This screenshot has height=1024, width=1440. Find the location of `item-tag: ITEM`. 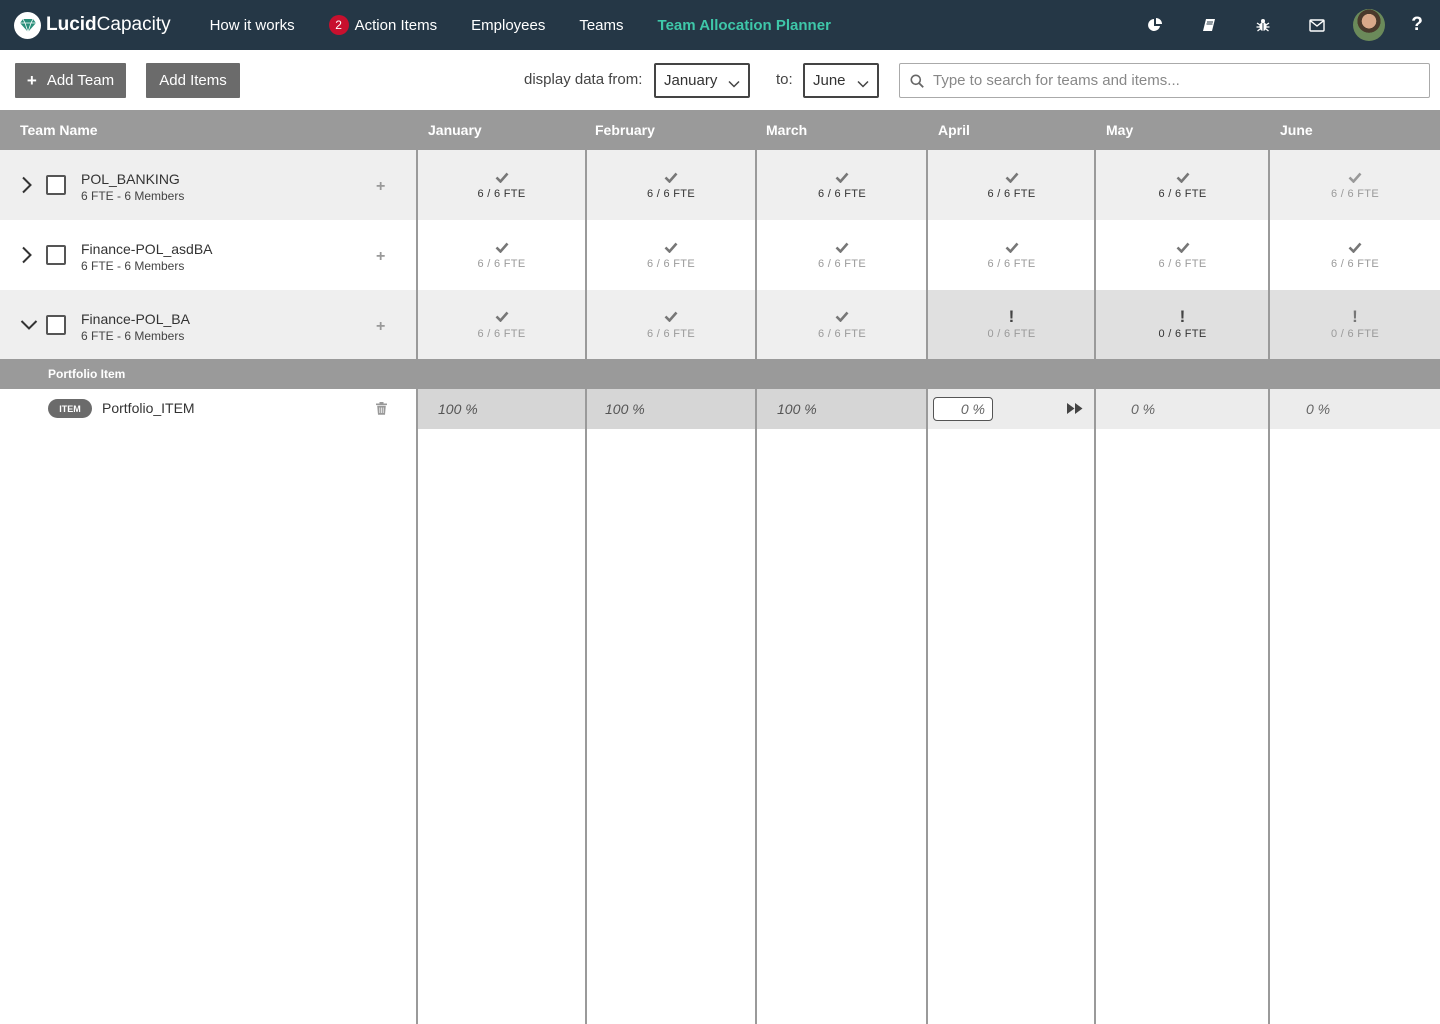

item-tag: ITEM is located at coordinates (70, 408).